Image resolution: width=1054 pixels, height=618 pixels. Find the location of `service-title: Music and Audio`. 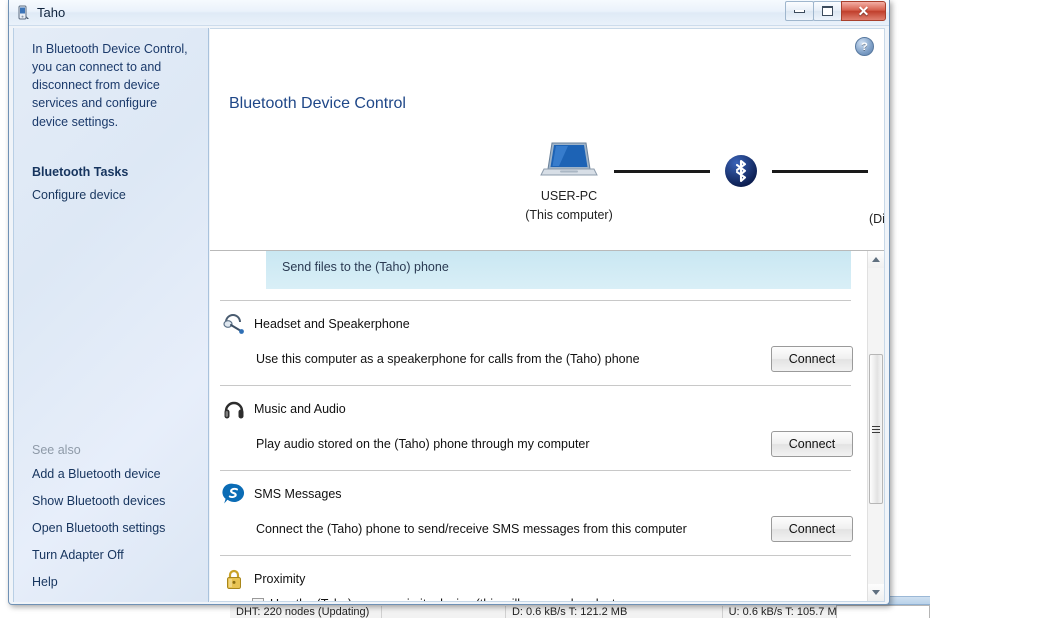

service-title: Music and Audio is located at coordinates (300, 409).